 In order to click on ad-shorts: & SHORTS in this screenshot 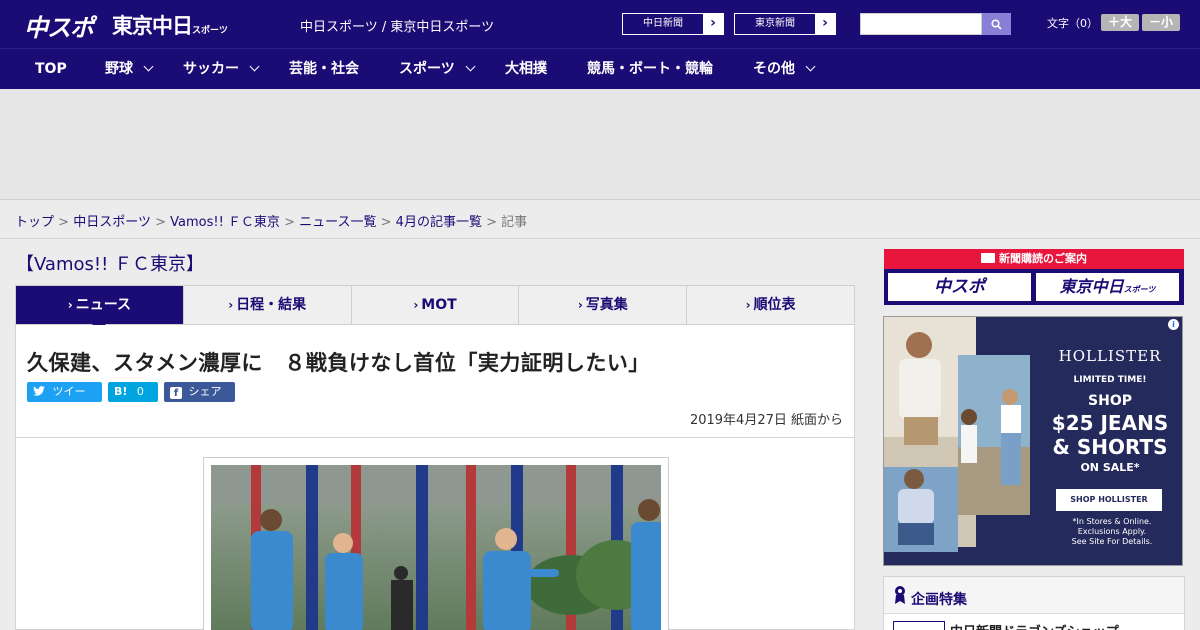, I will do `click(1110, 447)`.